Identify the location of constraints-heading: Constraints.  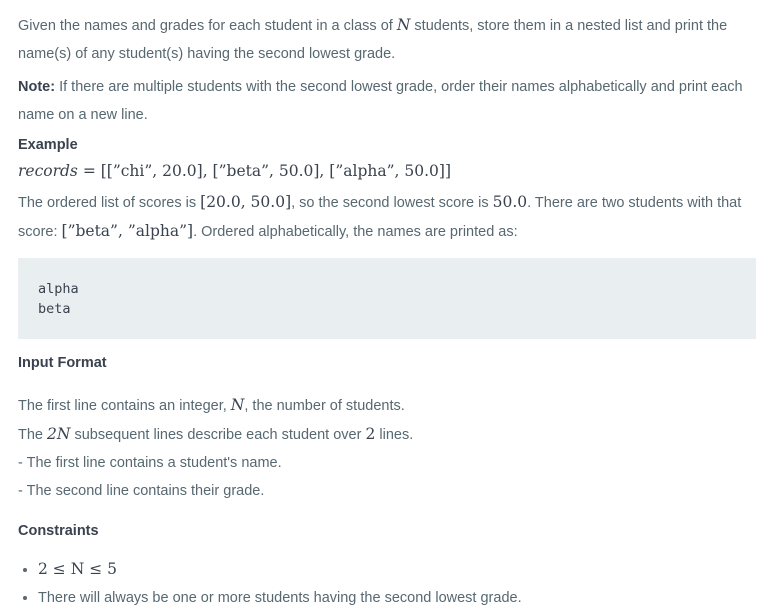
(58, 531).